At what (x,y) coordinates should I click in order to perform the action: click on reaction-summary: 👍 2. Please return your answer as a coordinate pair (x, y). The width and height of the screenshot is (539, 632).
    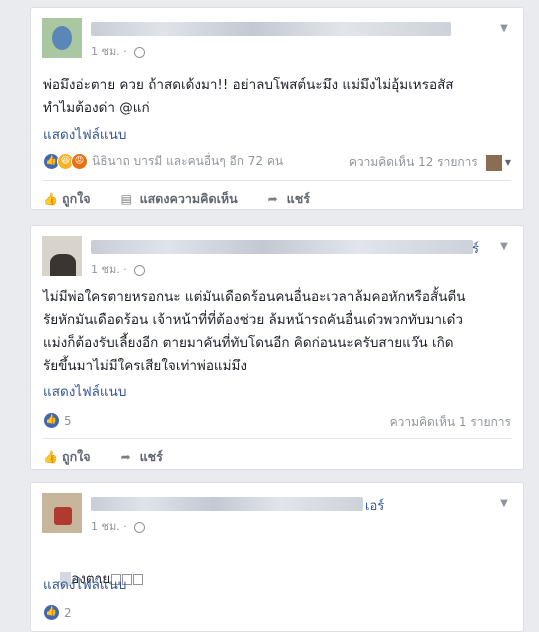
    Looking at the image, I should click on (57, 612).